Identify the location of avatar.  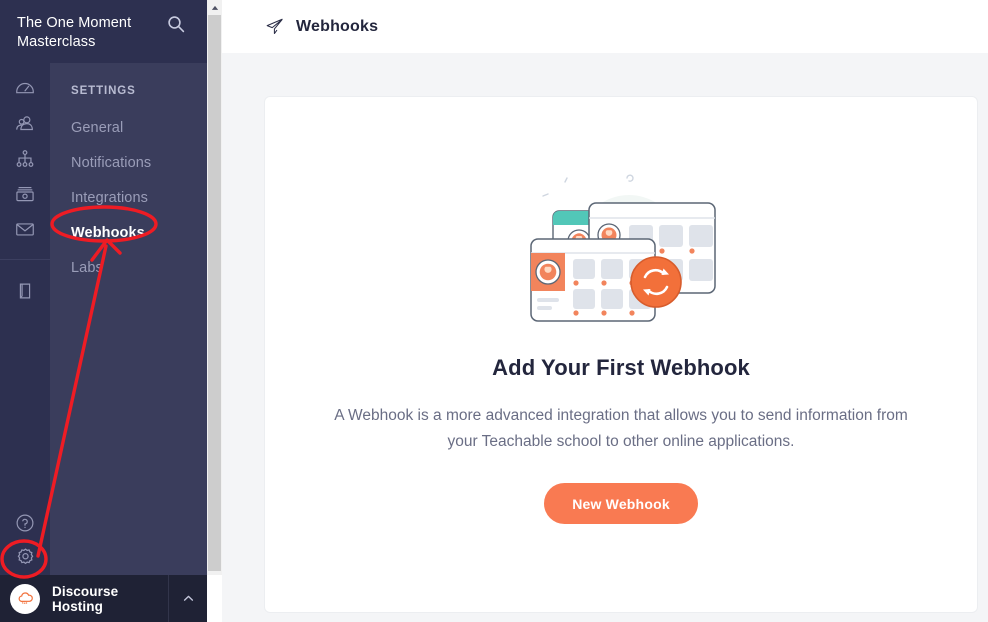
(25, 598).